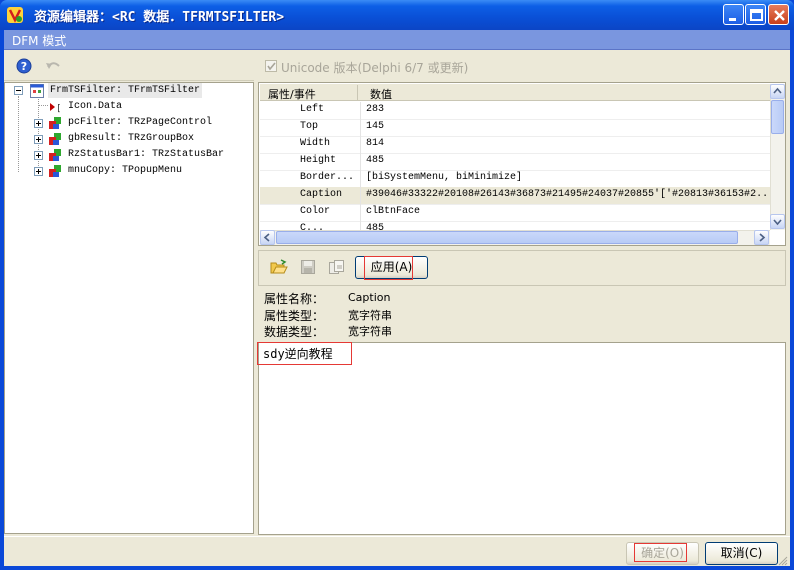 The height and width of the screenshot is (570, 794). Describe the element at coordinates (370, 315) in the screenshot. I see `prop-type-value: 宽字符串` at that location.